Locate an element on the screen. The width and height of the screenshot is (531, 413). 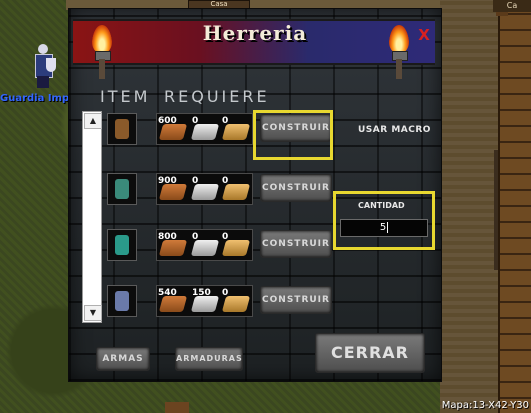
text-cursor is located at coordinates (388, 227).